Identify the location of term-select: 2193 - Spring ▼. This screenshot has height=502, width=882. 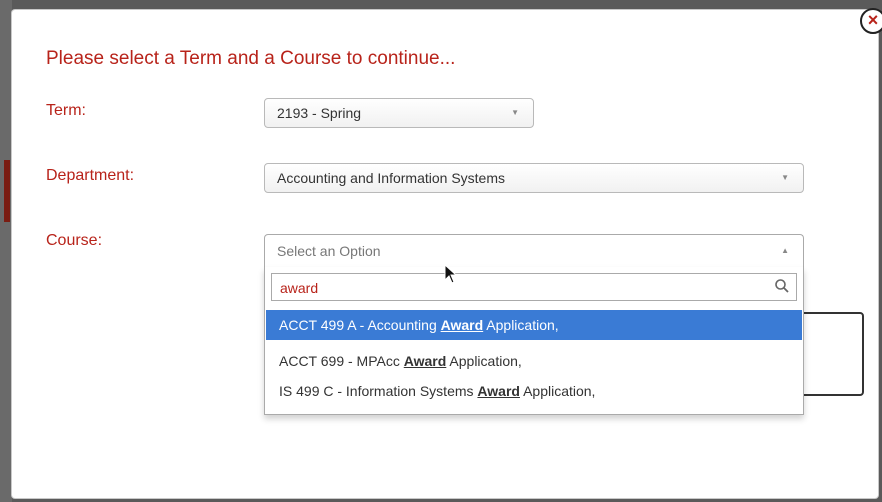
(399, 113).